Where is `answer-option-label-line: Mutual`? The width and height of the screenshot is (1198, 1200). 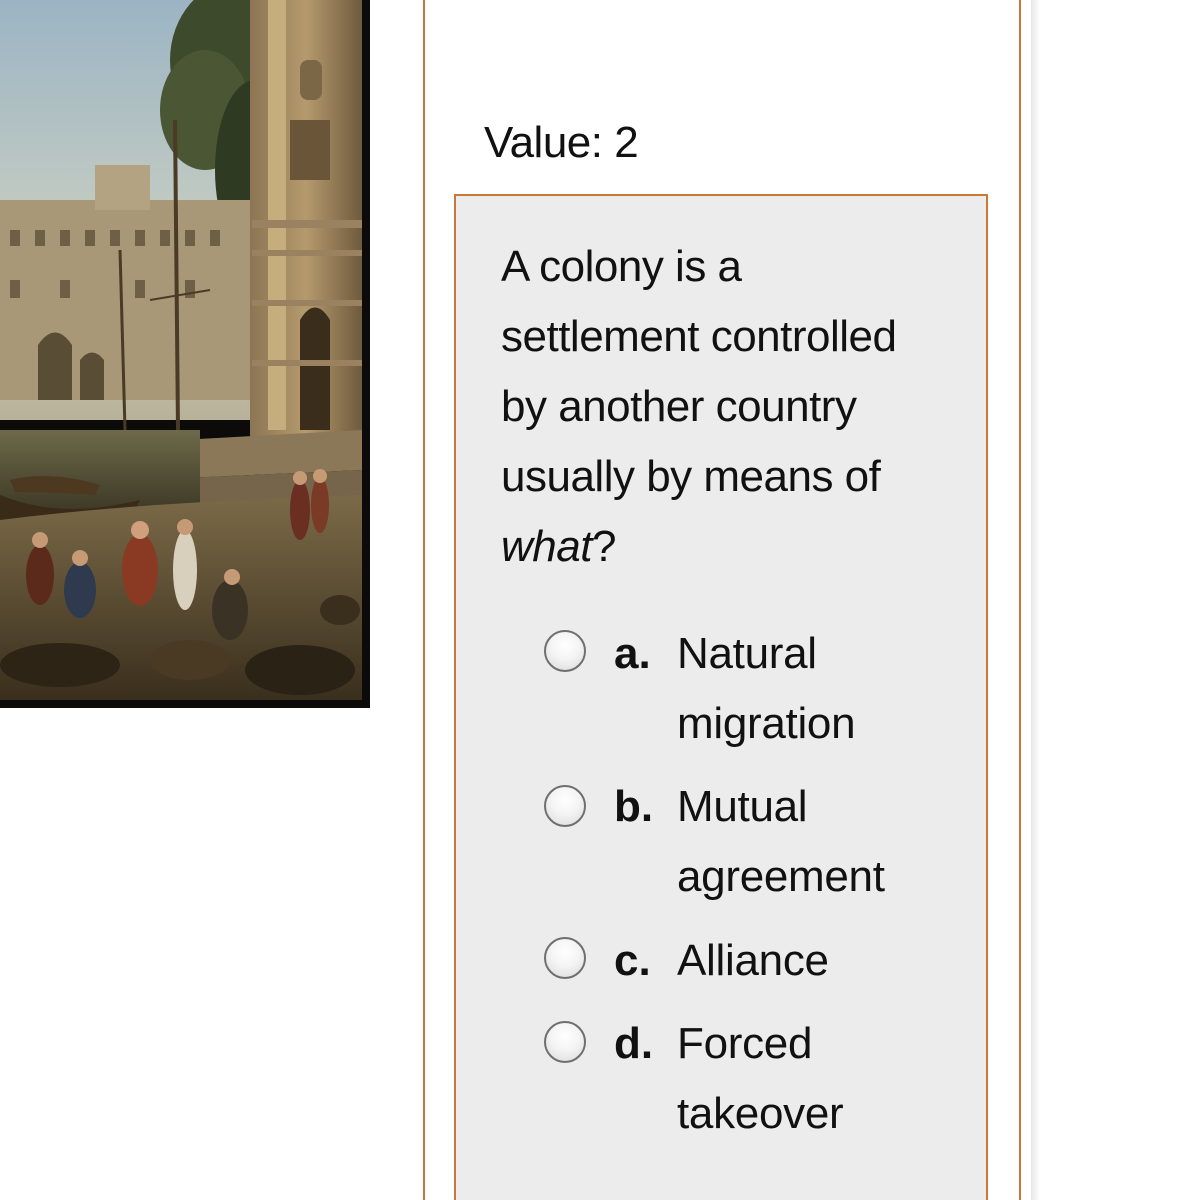
answer-option-label-line: Mutual is located at coordinates (742, 806).